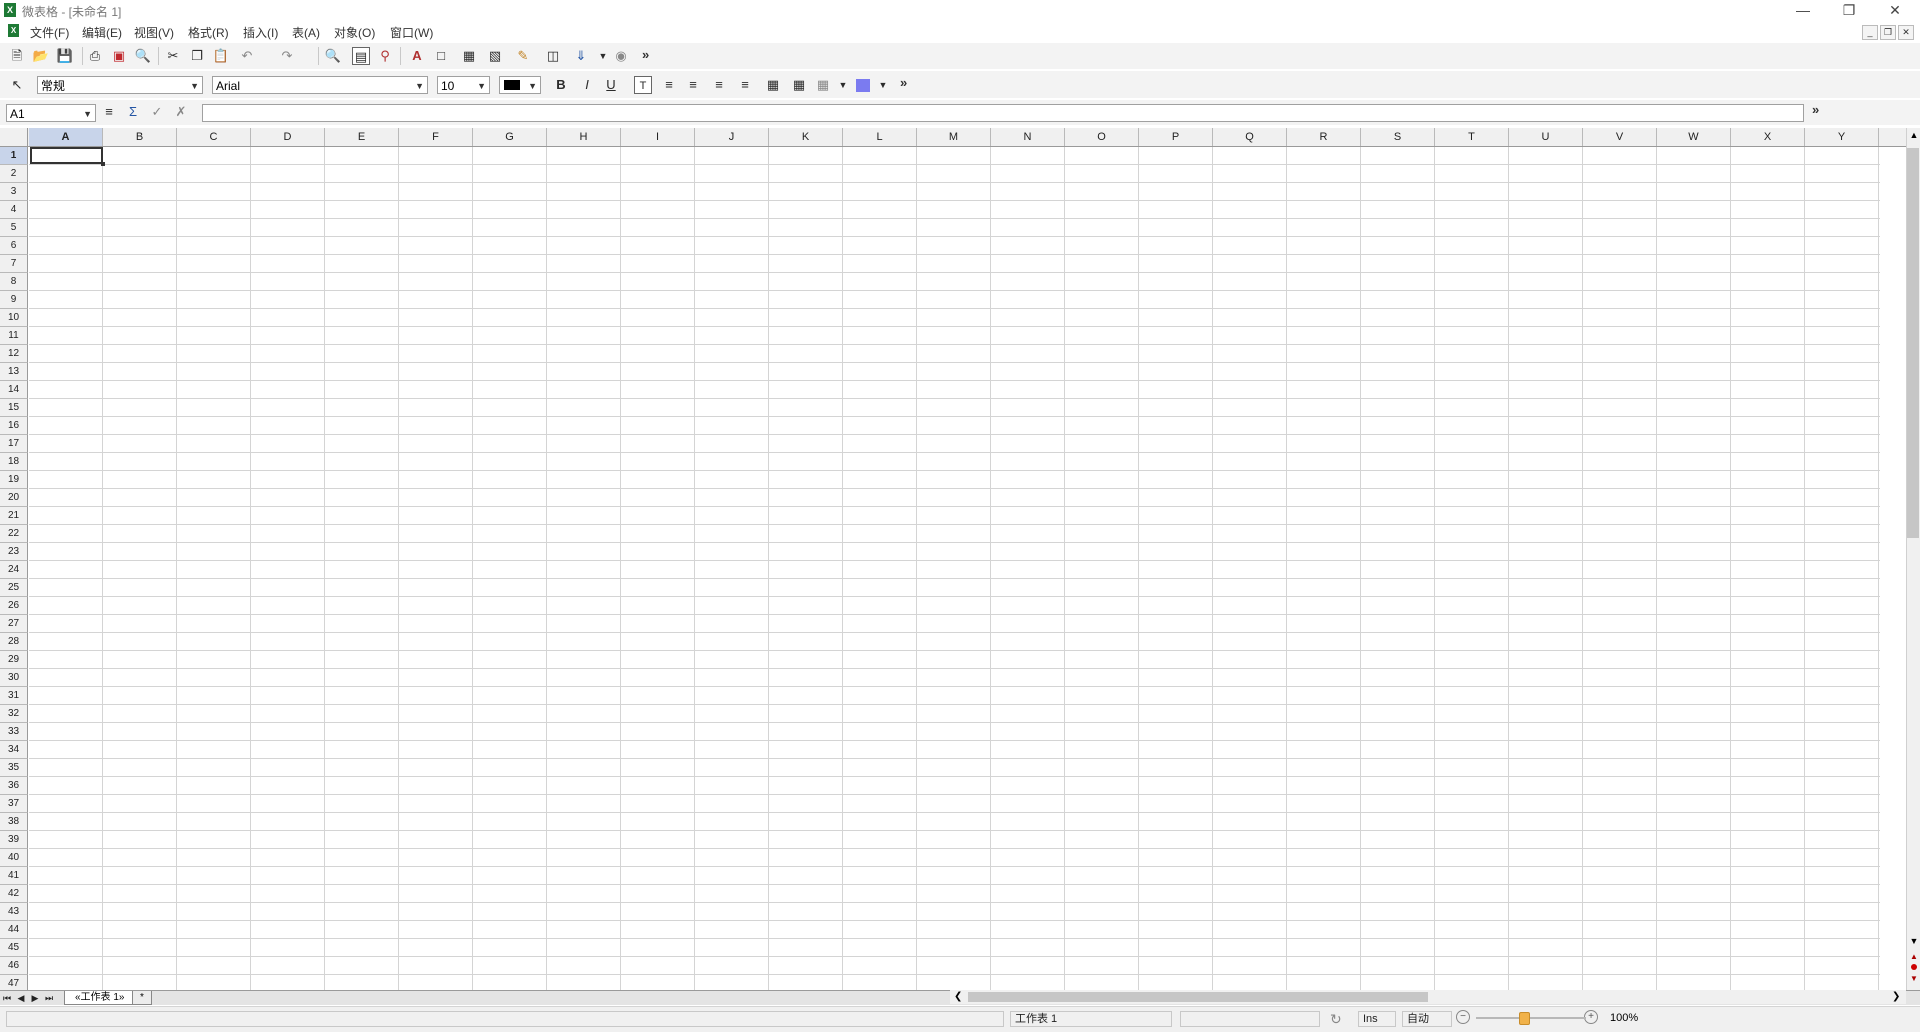 Image resolution: width=1920 pixels, height=1032 pixels. Describe the element at coordinates (799, 85) in the screenshot. I see `split-cells-icon: ▦` at that location.